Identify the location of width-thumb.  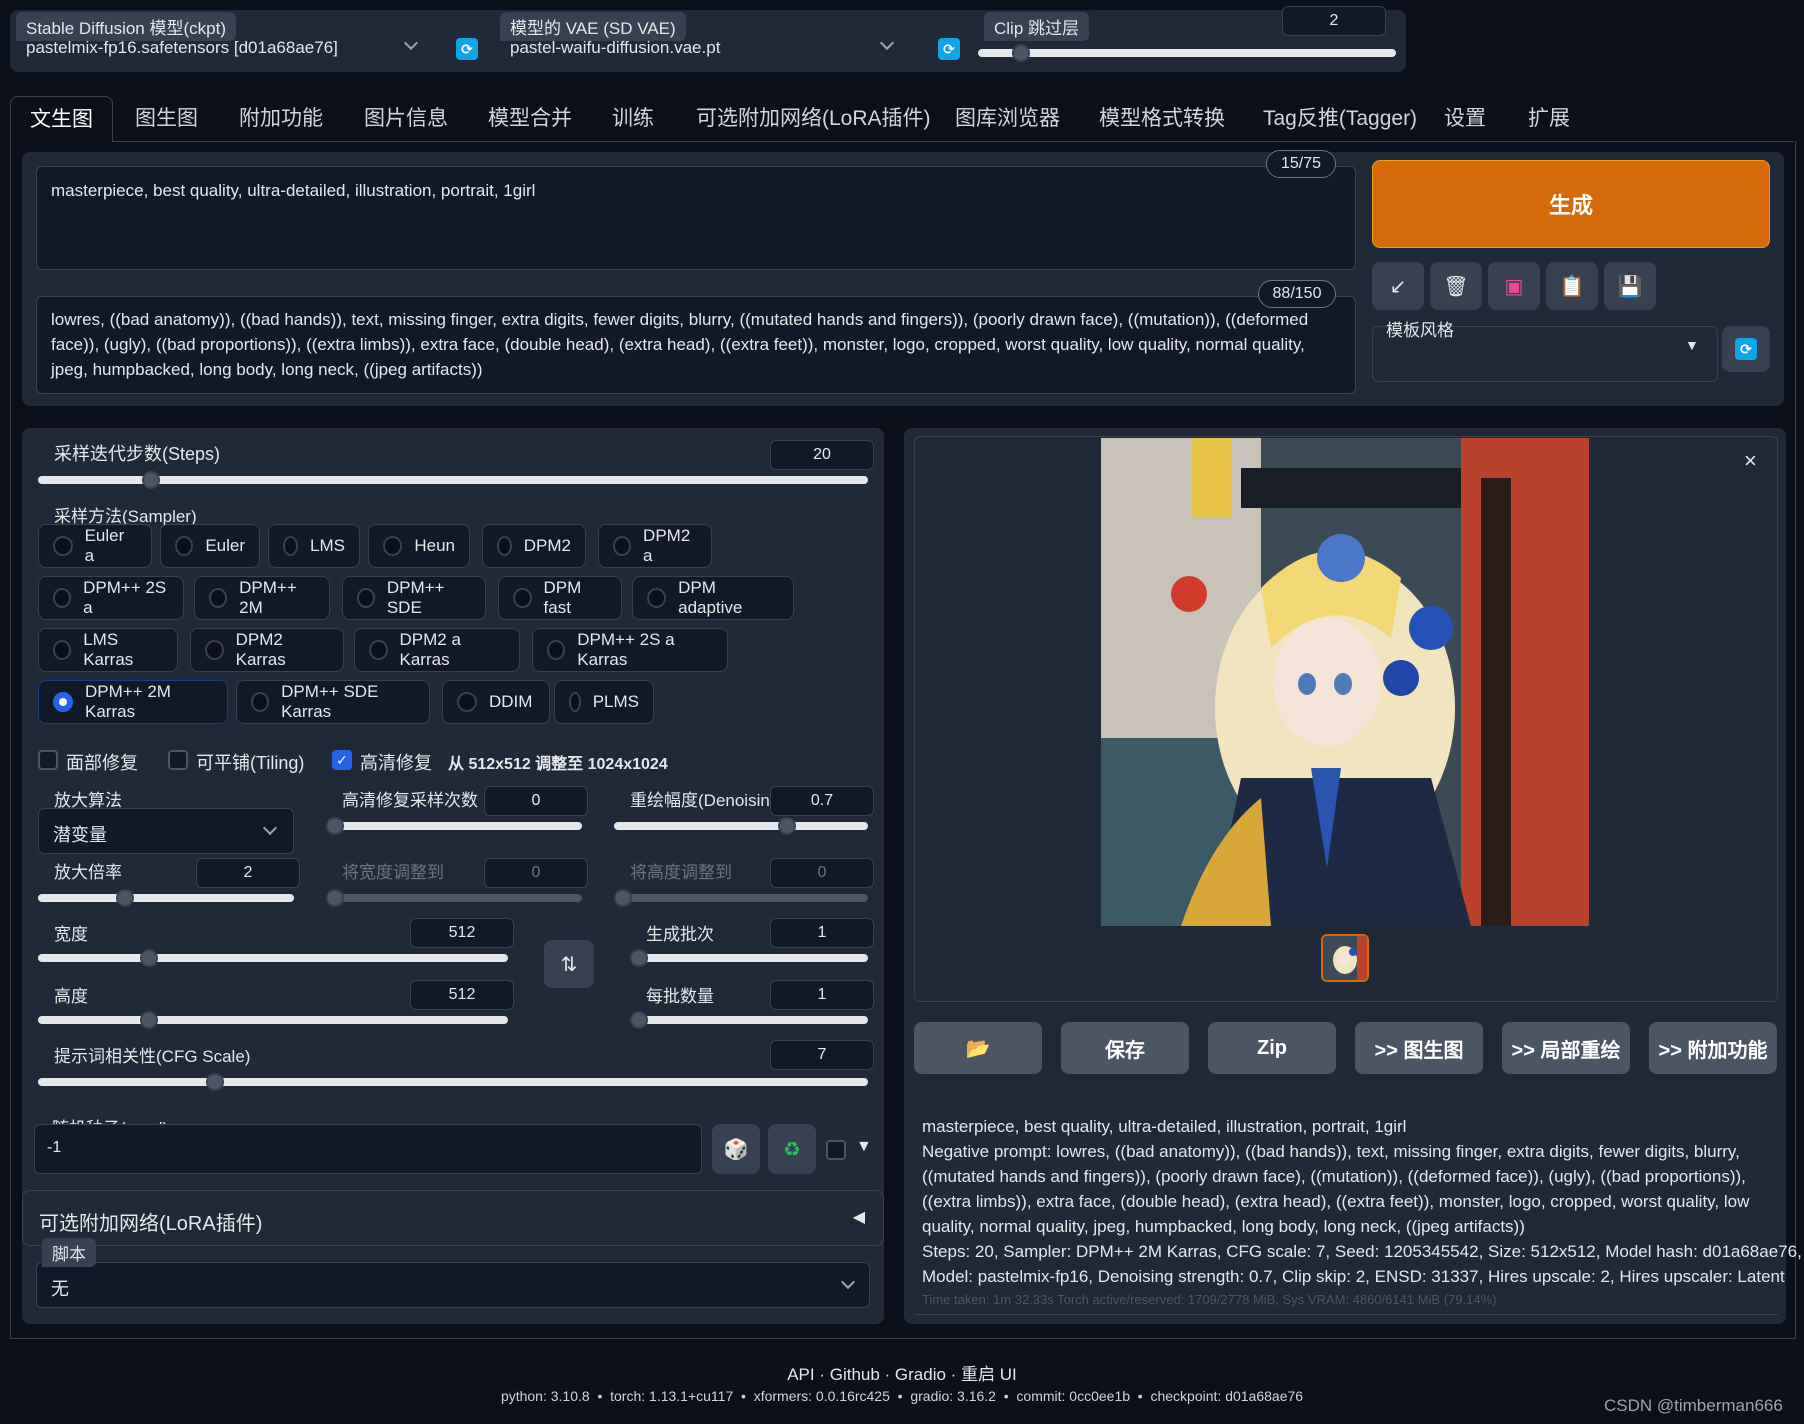
(149, 958).